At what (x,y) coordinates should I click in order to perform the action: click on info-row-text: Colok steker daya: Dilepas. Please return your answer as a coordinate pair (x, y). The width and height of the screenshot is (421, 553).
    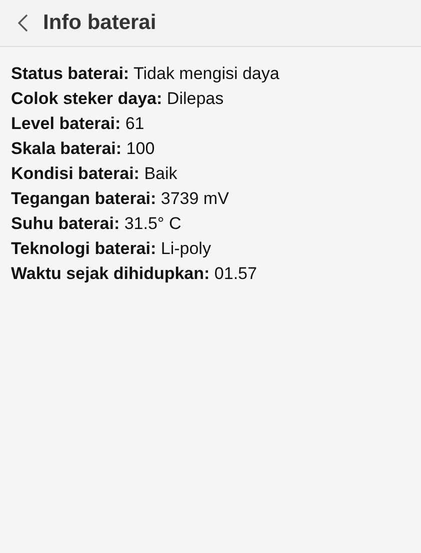
    Looking at the image, I should click on (118, 99).